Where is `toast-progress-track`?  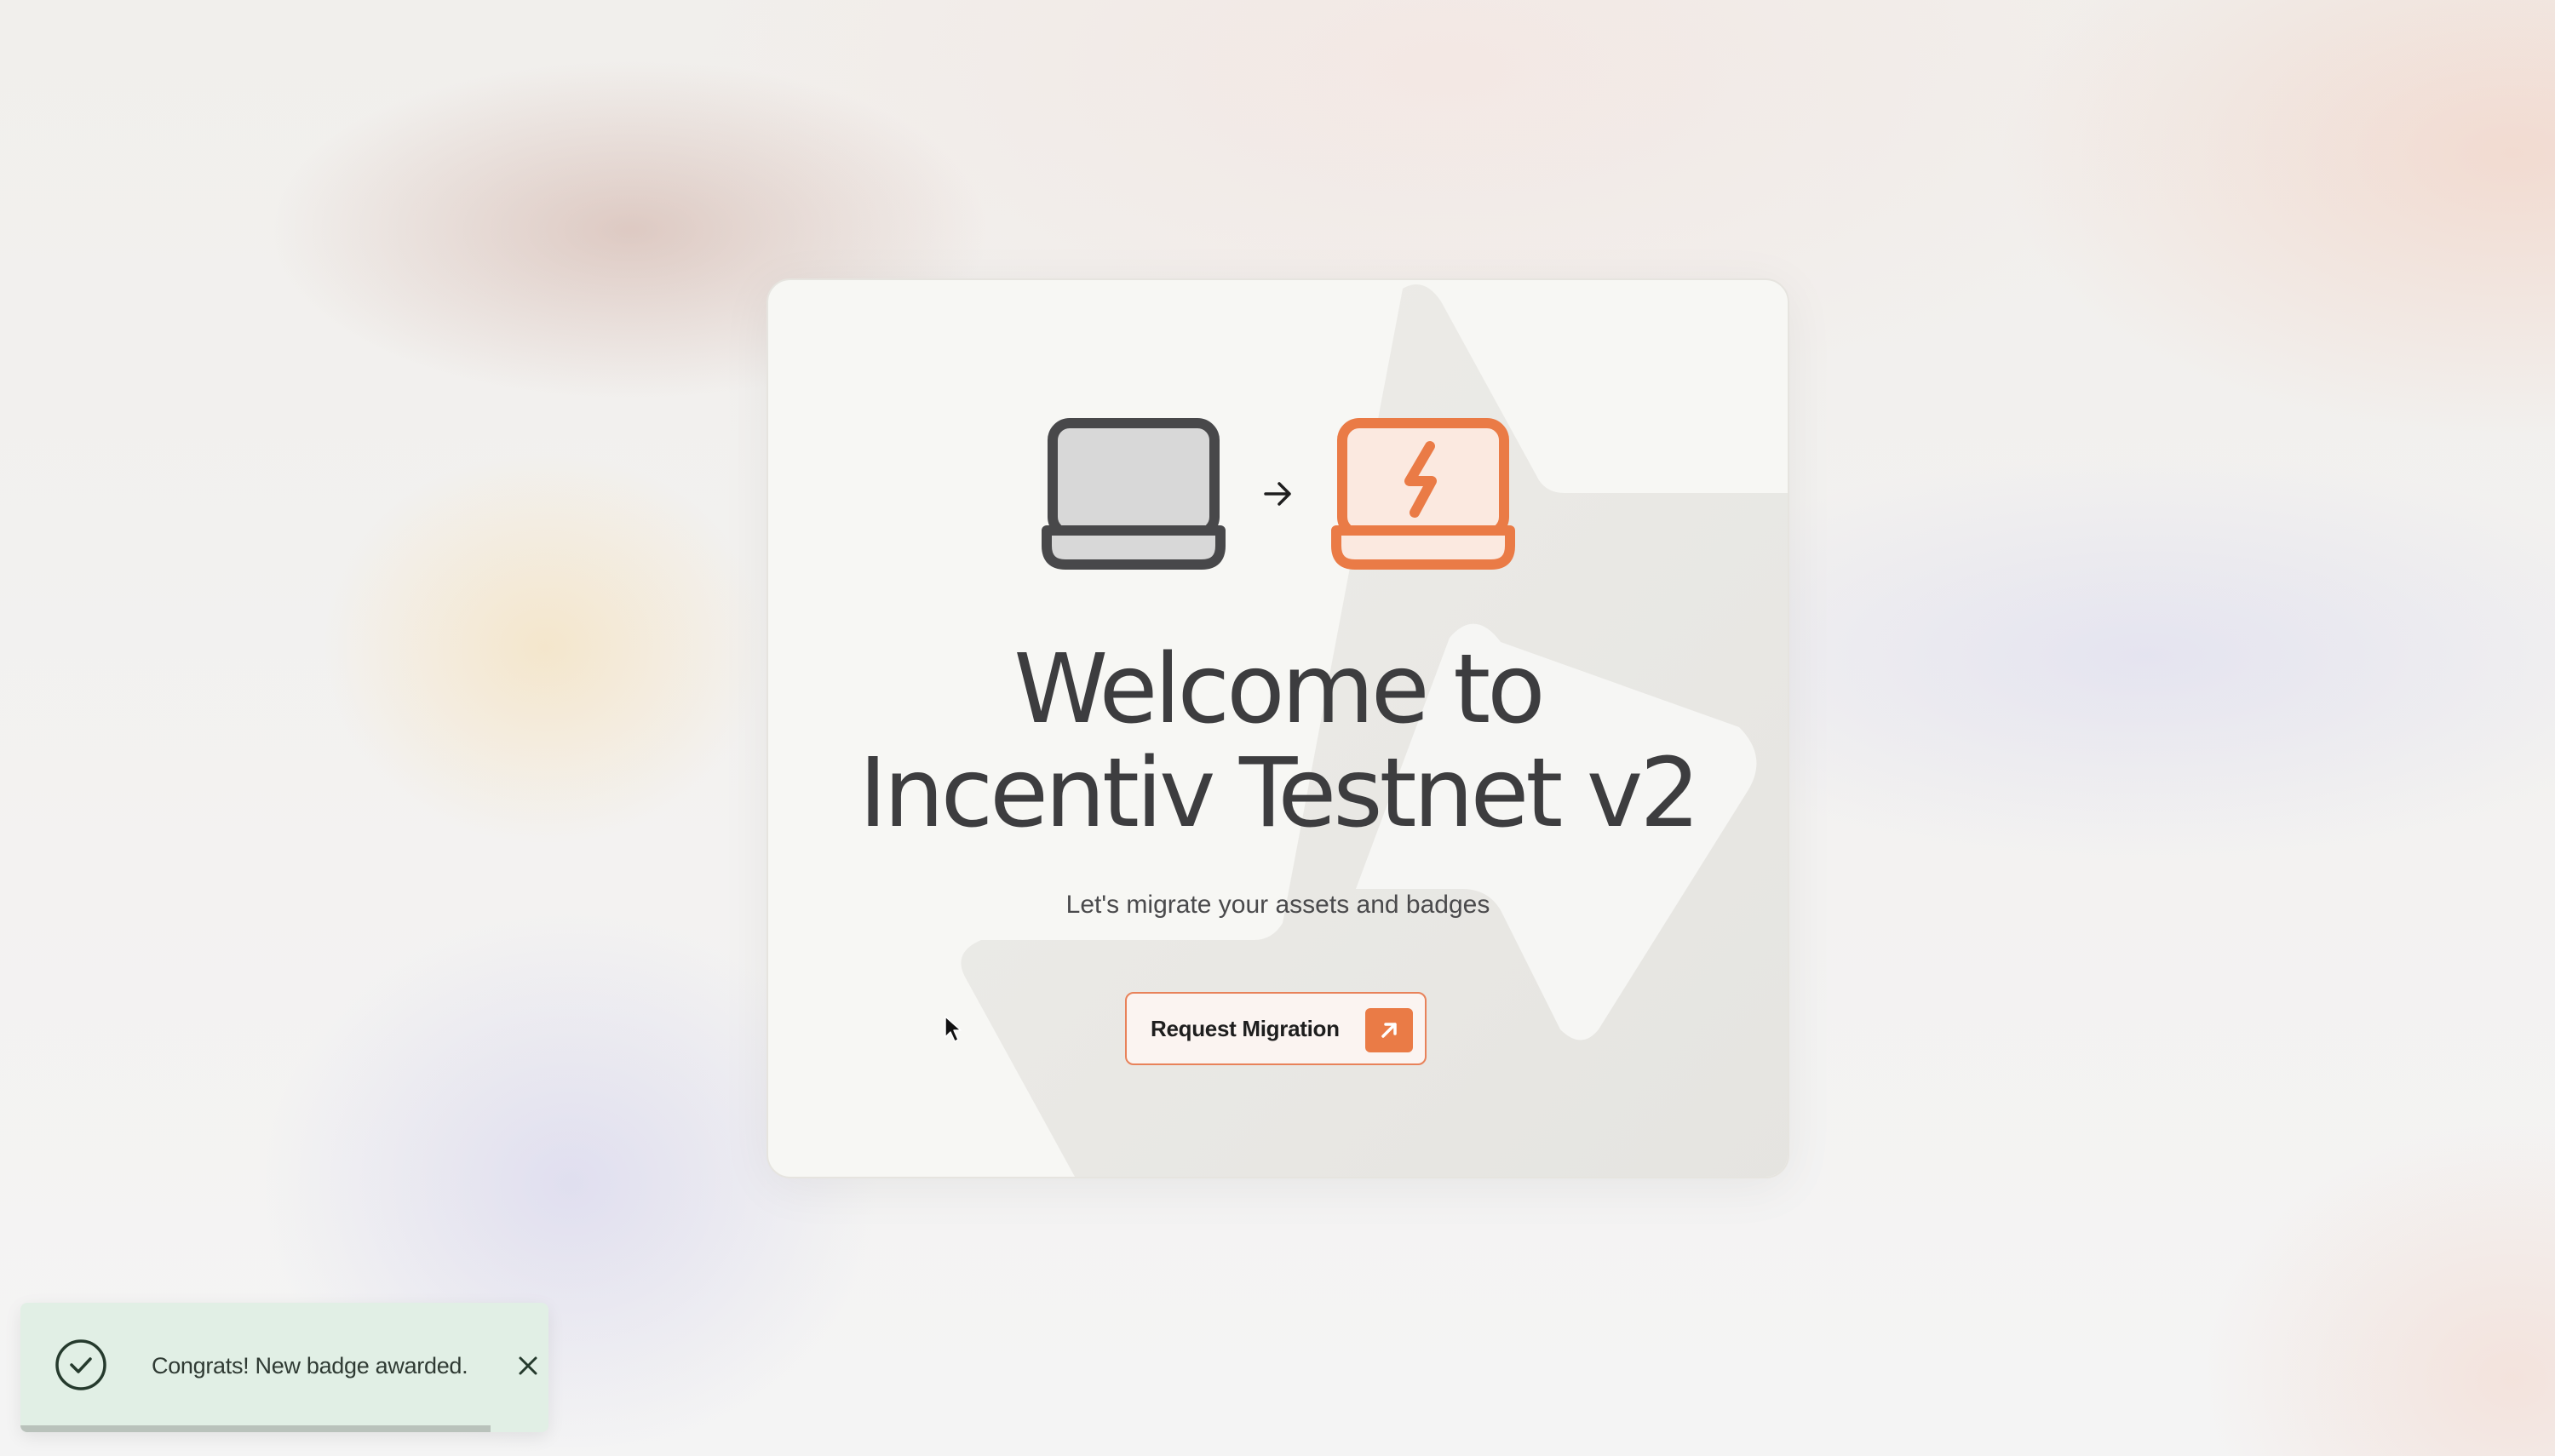
toast-progress-track is located at coordinates (284, 1428).